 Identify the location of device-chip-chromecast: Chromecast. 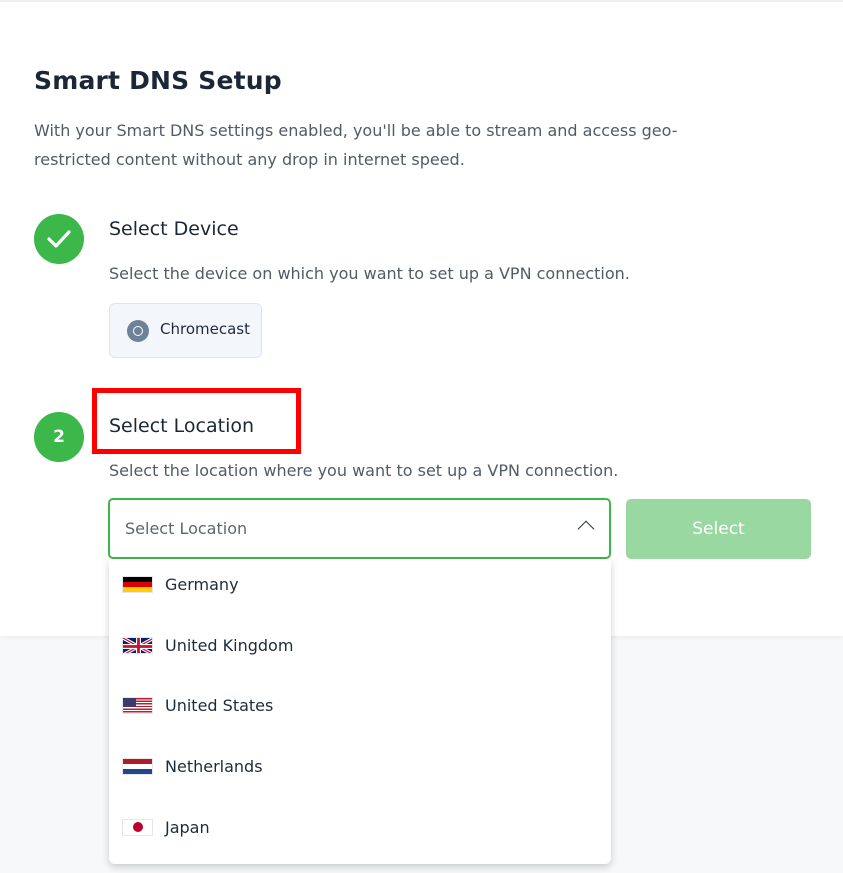
(185, 330).